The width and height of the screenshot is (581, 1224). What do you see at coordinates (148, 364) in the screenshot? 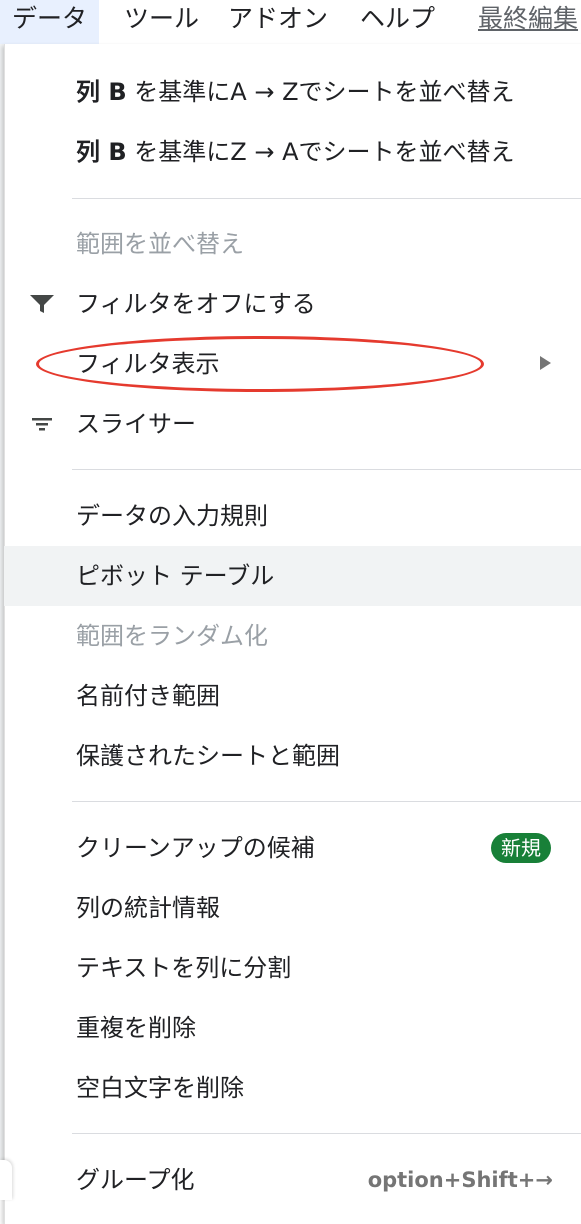
I see `filter-views-label: フィルタ表示` at bounding box center [148, 364].